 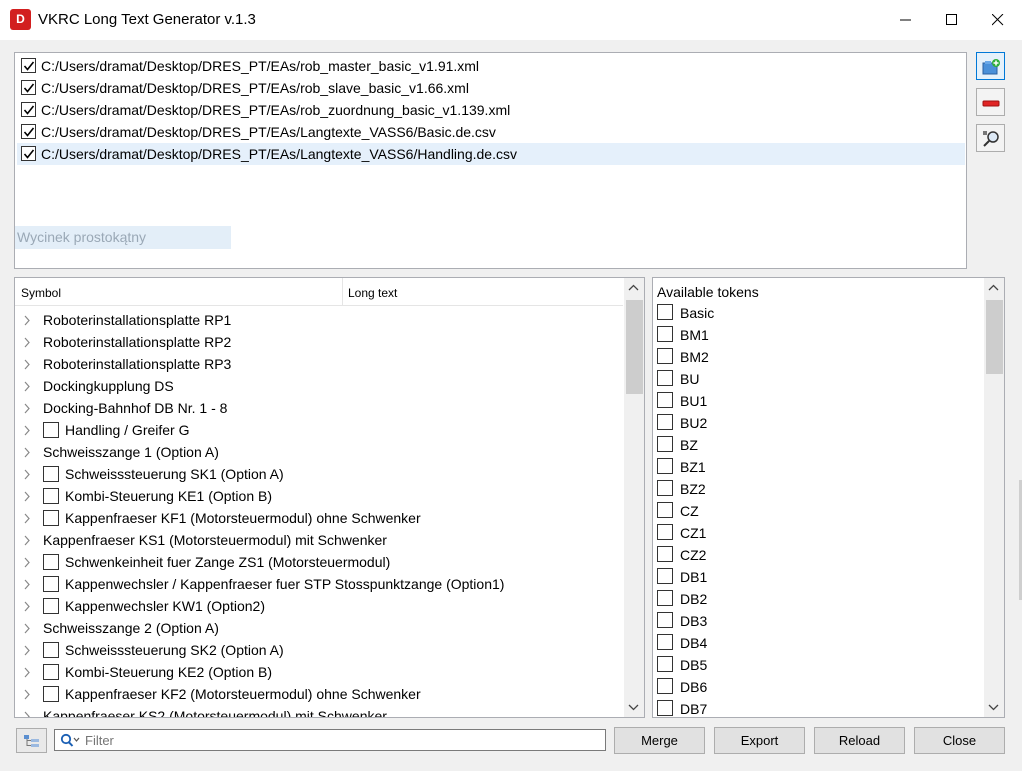 I want to click on tree-scroll-thumb, so click(x=634, y=347).